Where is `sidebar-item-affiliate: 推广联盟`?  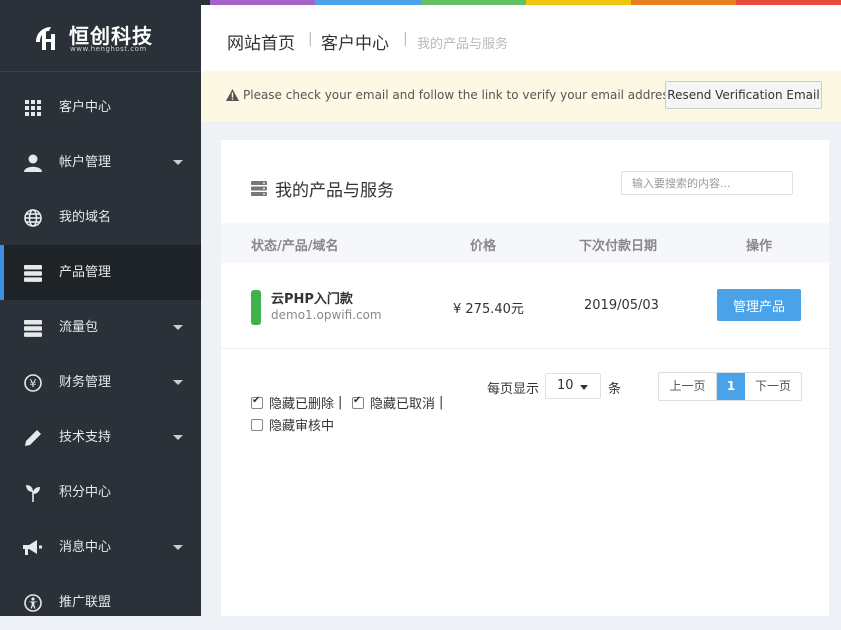
sidebar-item-affiliate: 推广联盟 is located at coordinates (100, 602).